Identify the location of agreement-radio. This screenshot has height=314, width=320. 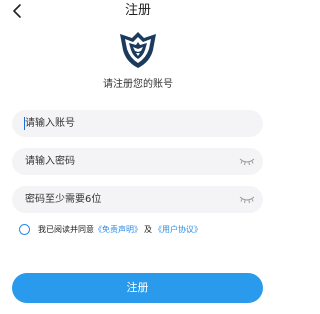
(24, 229).